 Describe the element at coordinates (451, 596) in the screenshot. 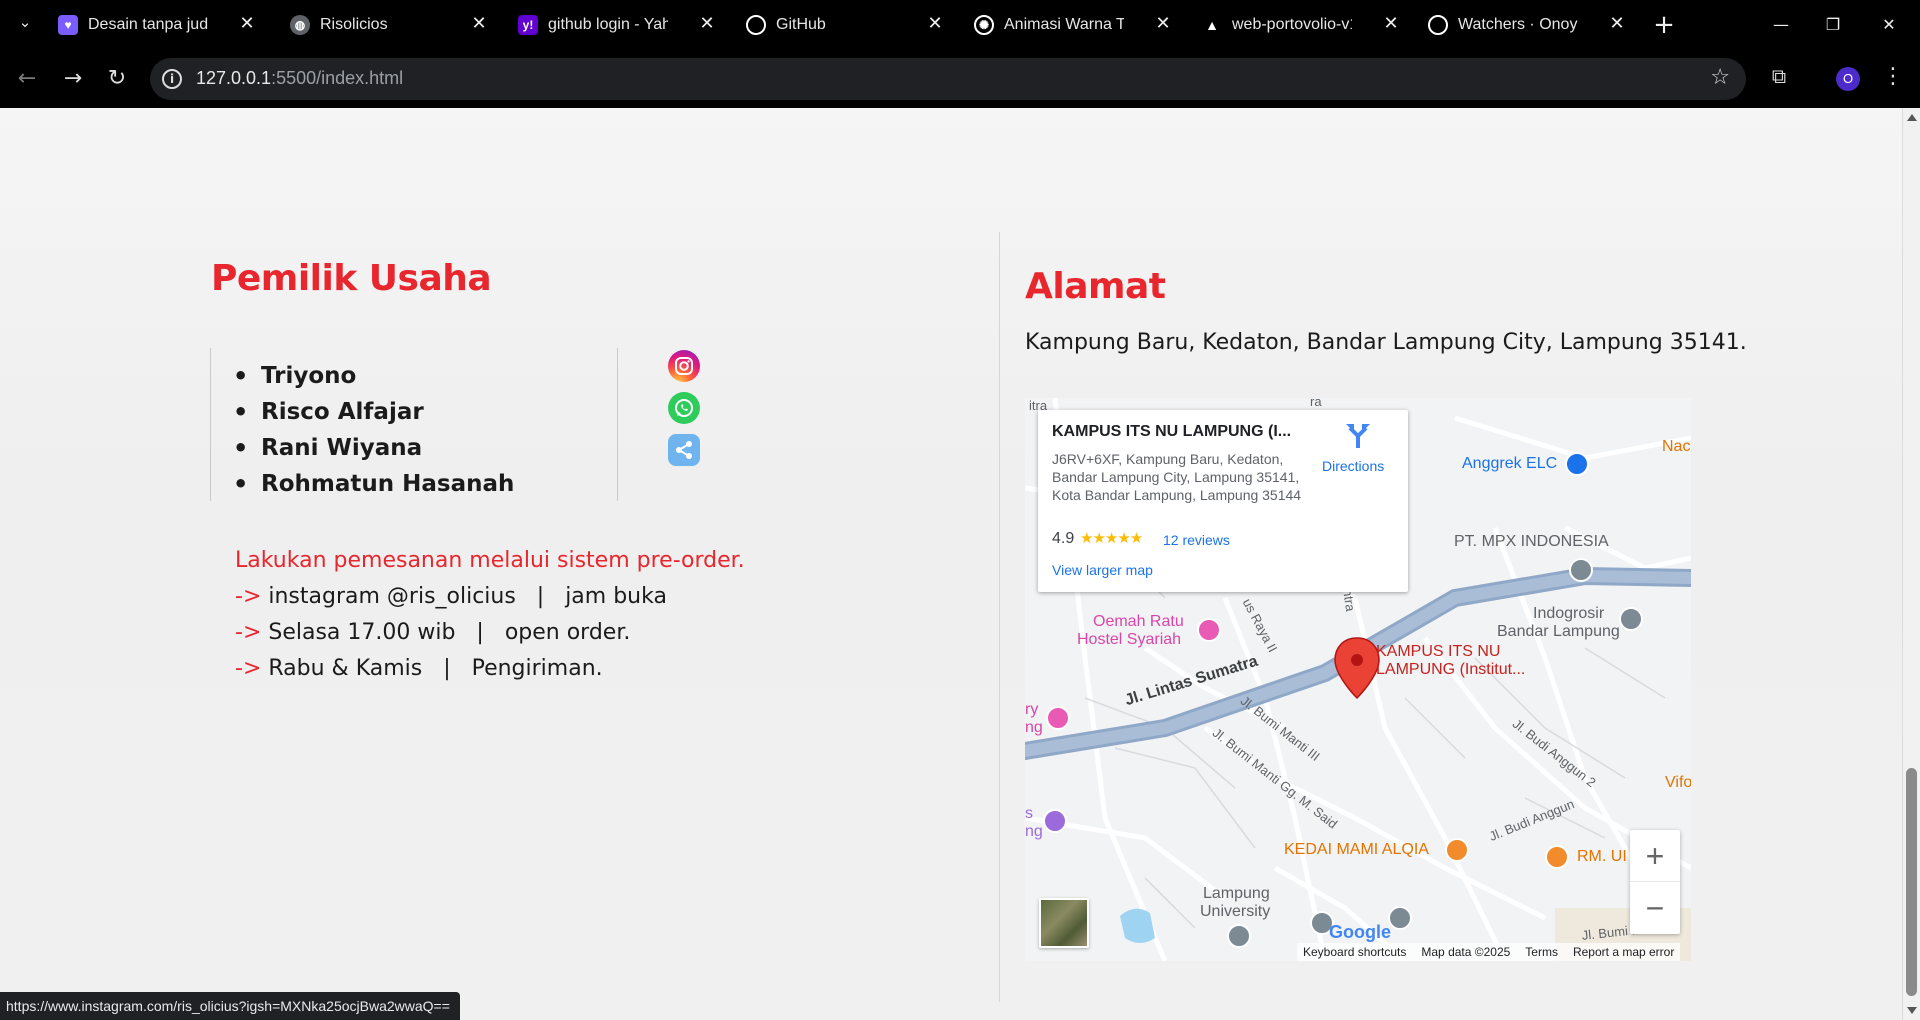

I see `order-line: -> instagram @ris_olicius | jam buka` at that location.